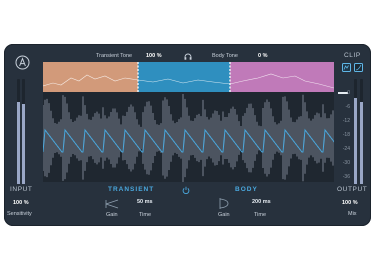 This screenshot has height=272, width=375. Describe the element at coordinates (23, 131) in the screenshot. I see `input-meter-right` at that location.